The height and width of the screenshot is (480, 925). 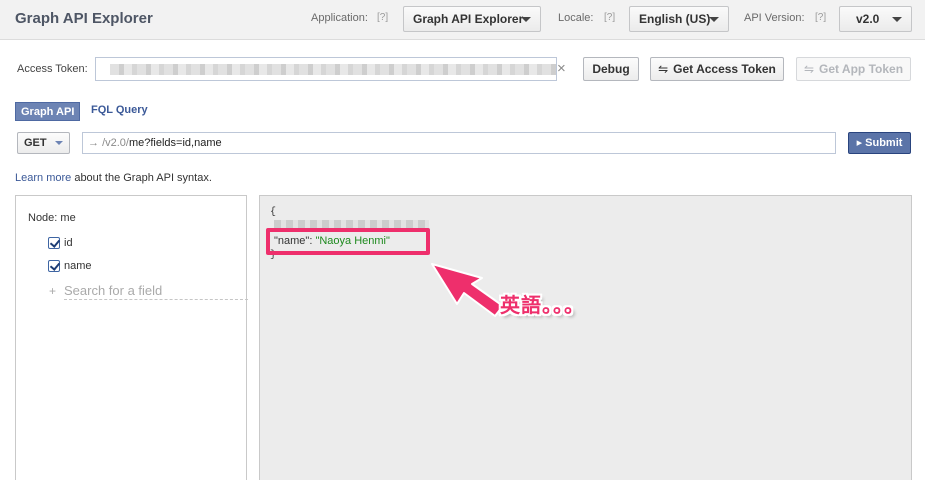 What do you see at coordinates (542, 305) in the screenshot?
I see `annotation-text: 英語。。。` at bounding box center [542, 305].